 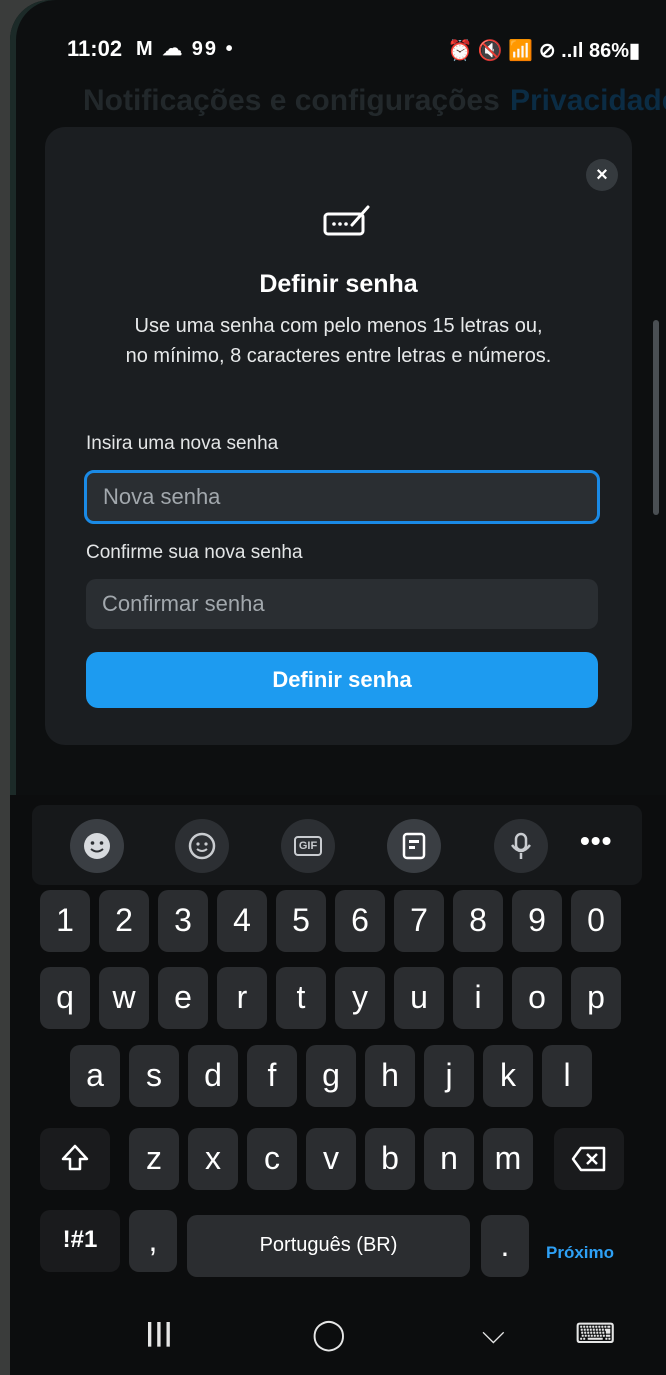 I want to click on keyboard-switch-button: ⌨, so click(x=595, y=1333).